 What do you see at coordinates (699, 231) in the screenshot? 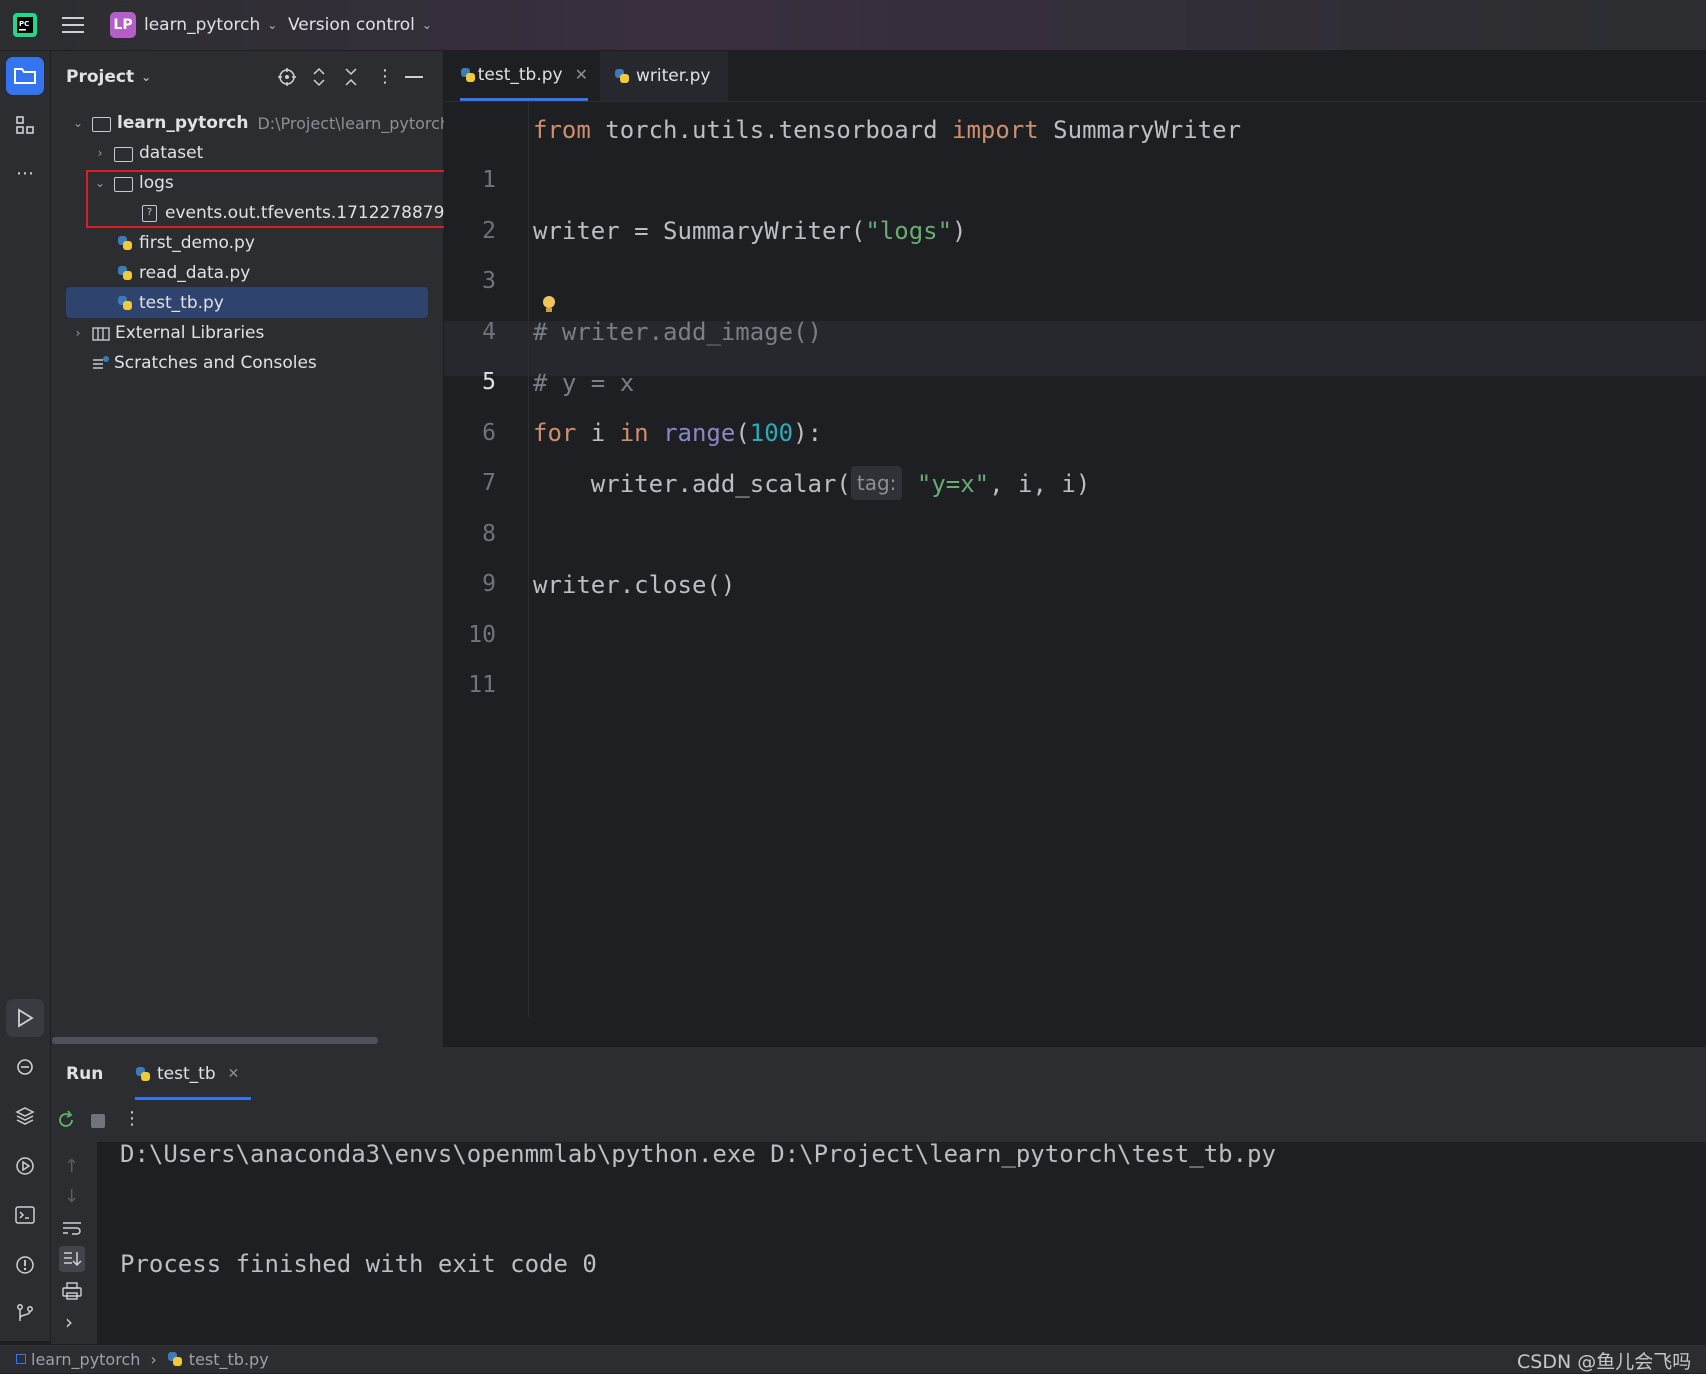
I see `code-token: writer = SummaryWriter(` at bounding box center [699, 231].